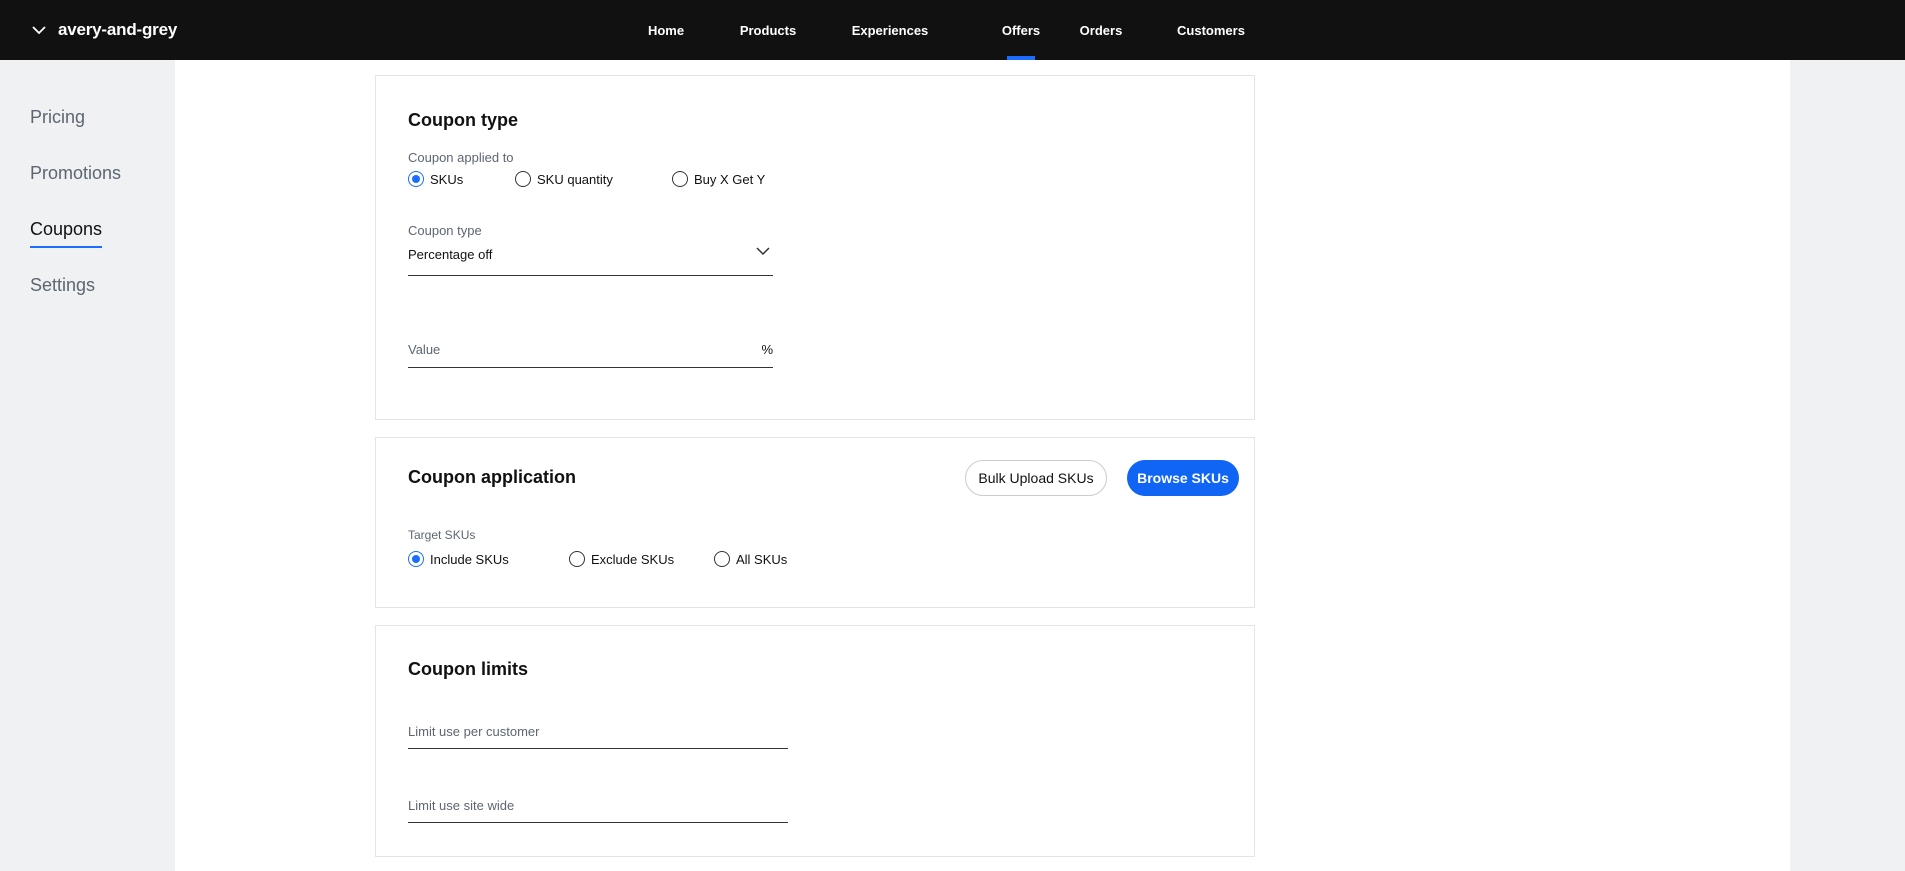 Image resolution: width=1905 pixels, height=871 pixels. What do you see at coordinates (666, 30) in the screenshot?
I see `nav-home: Home` at bounding box center [666, 30].